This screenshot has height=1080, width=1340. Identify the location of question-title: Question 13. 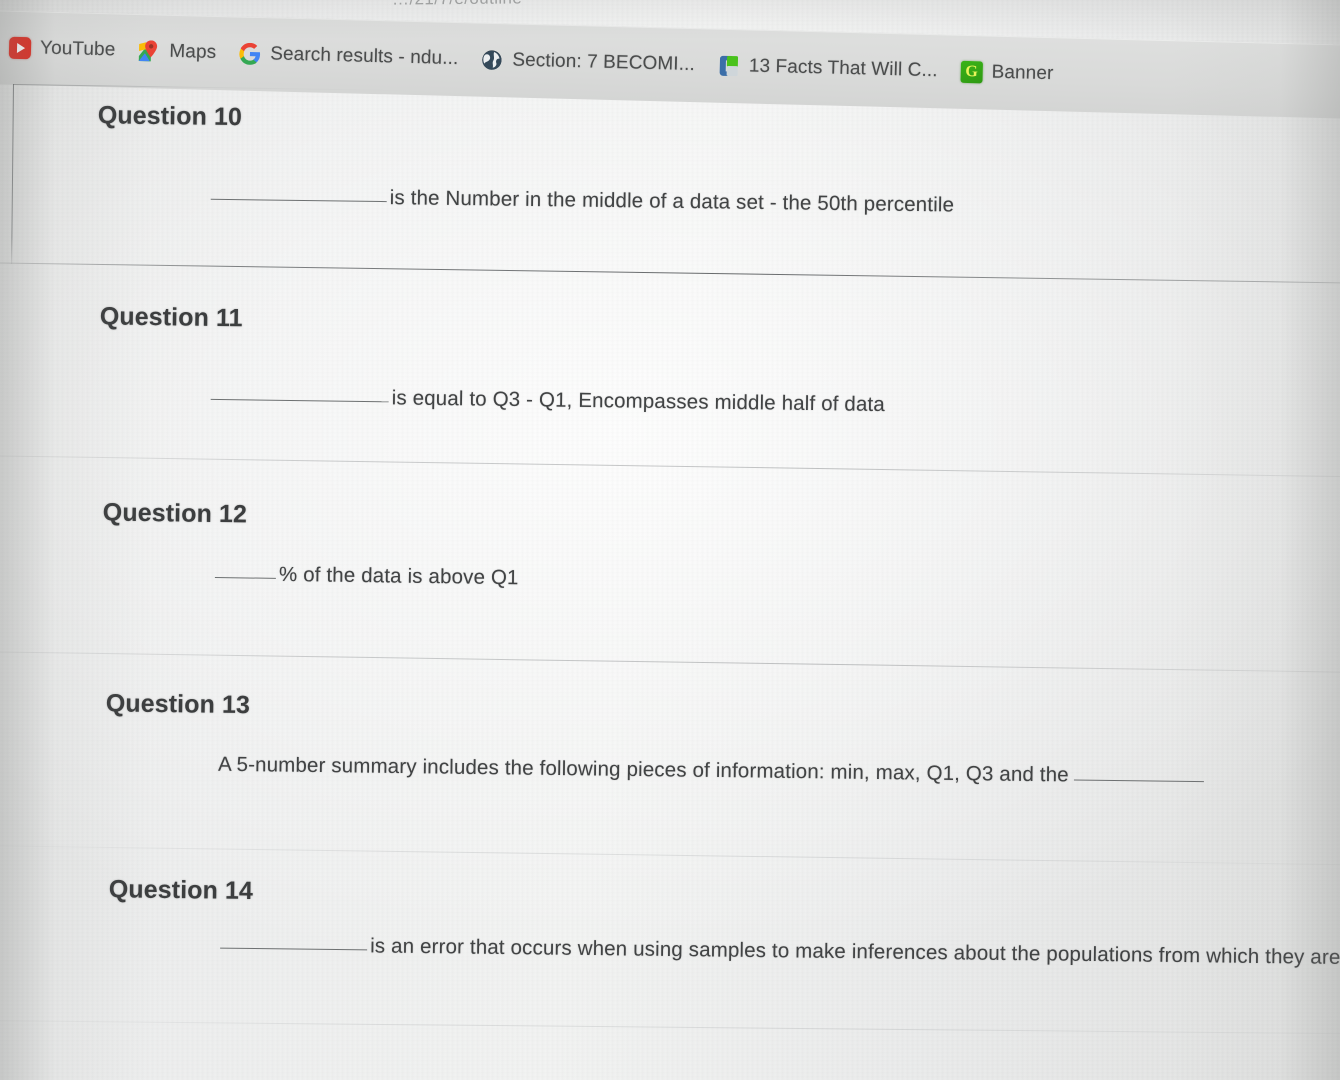
(178, 704).